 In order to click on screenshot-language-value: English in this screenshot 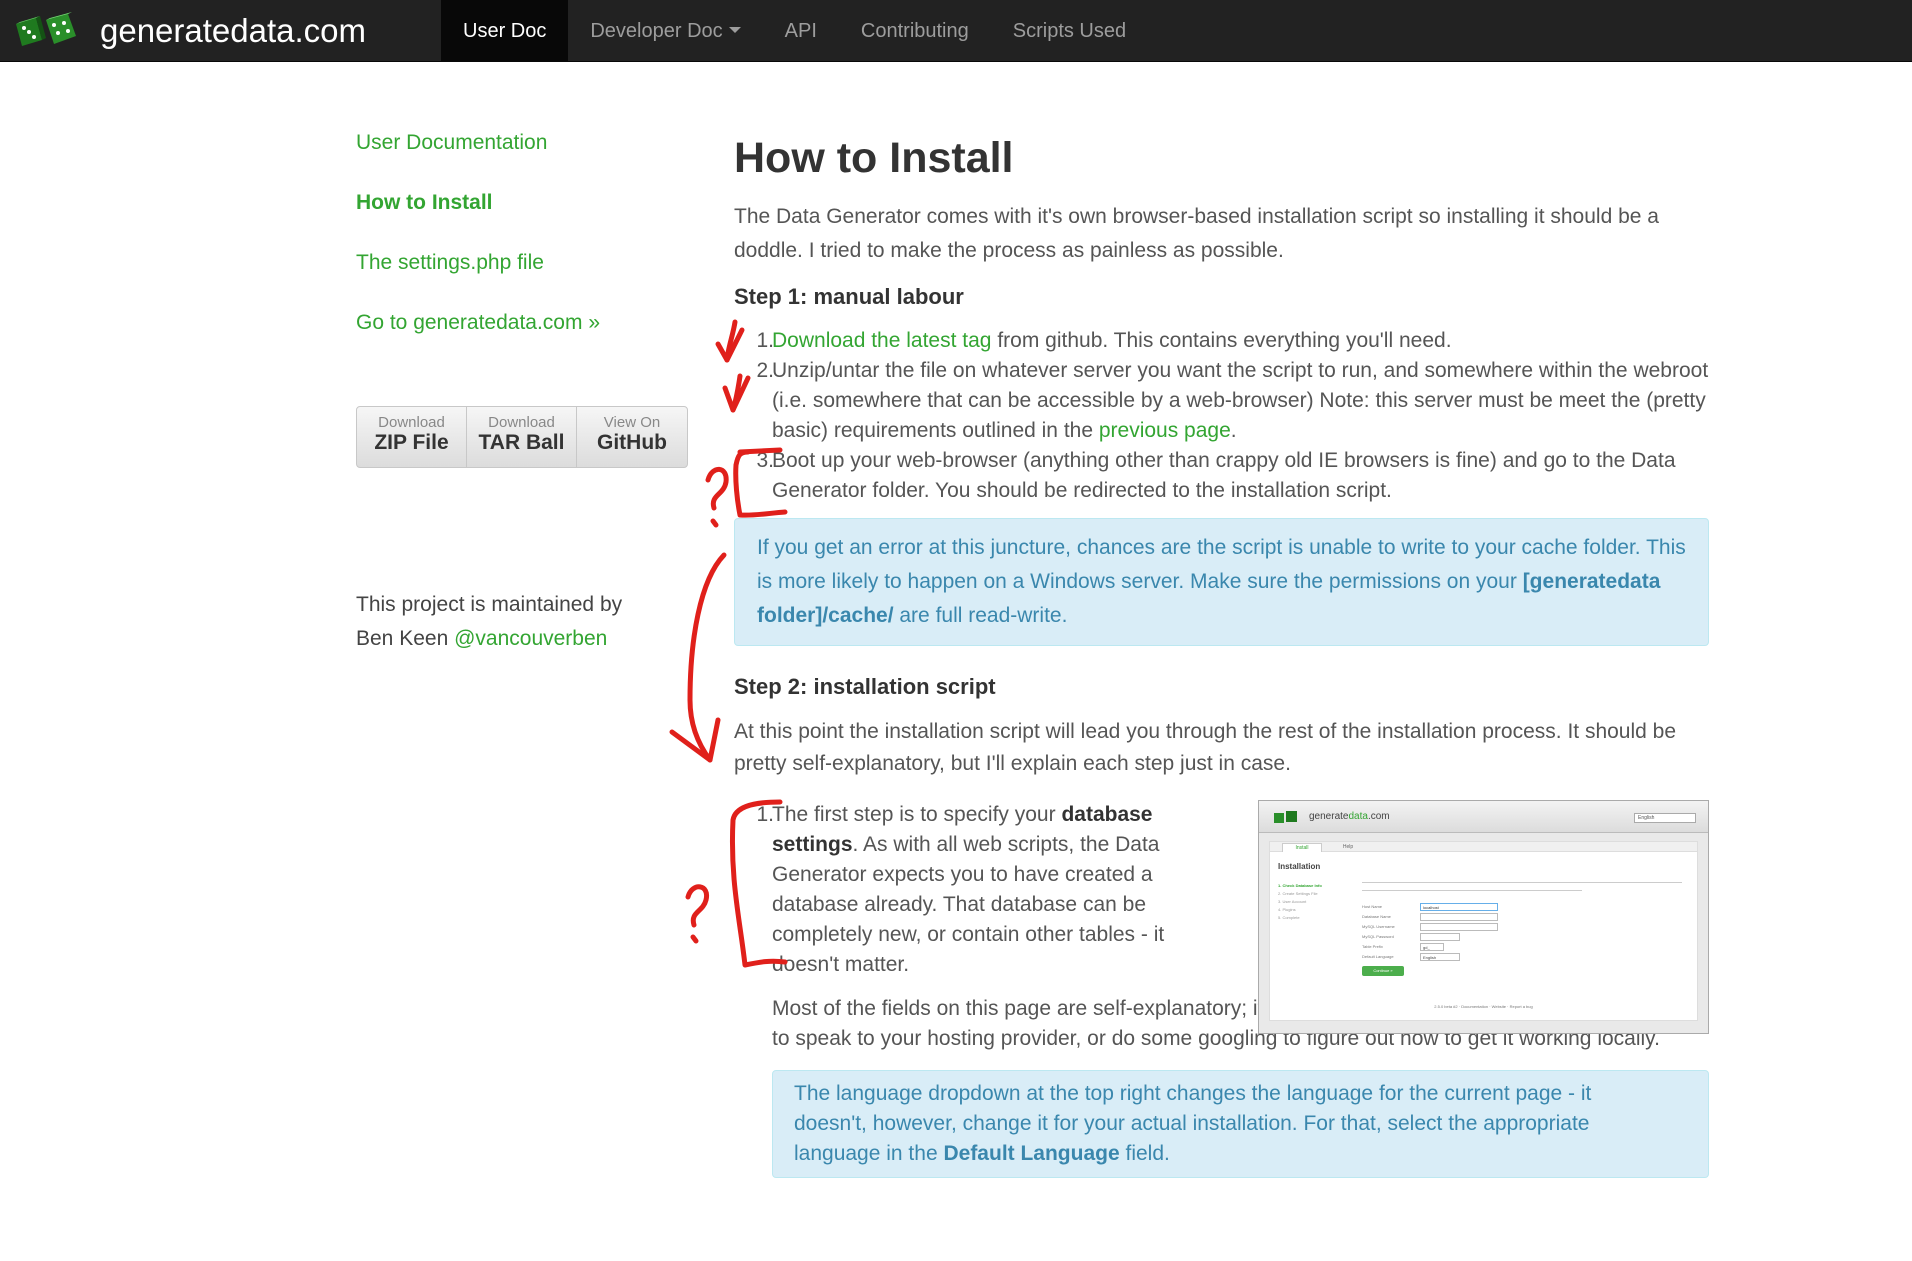, I will do `click(1646, 818)`.